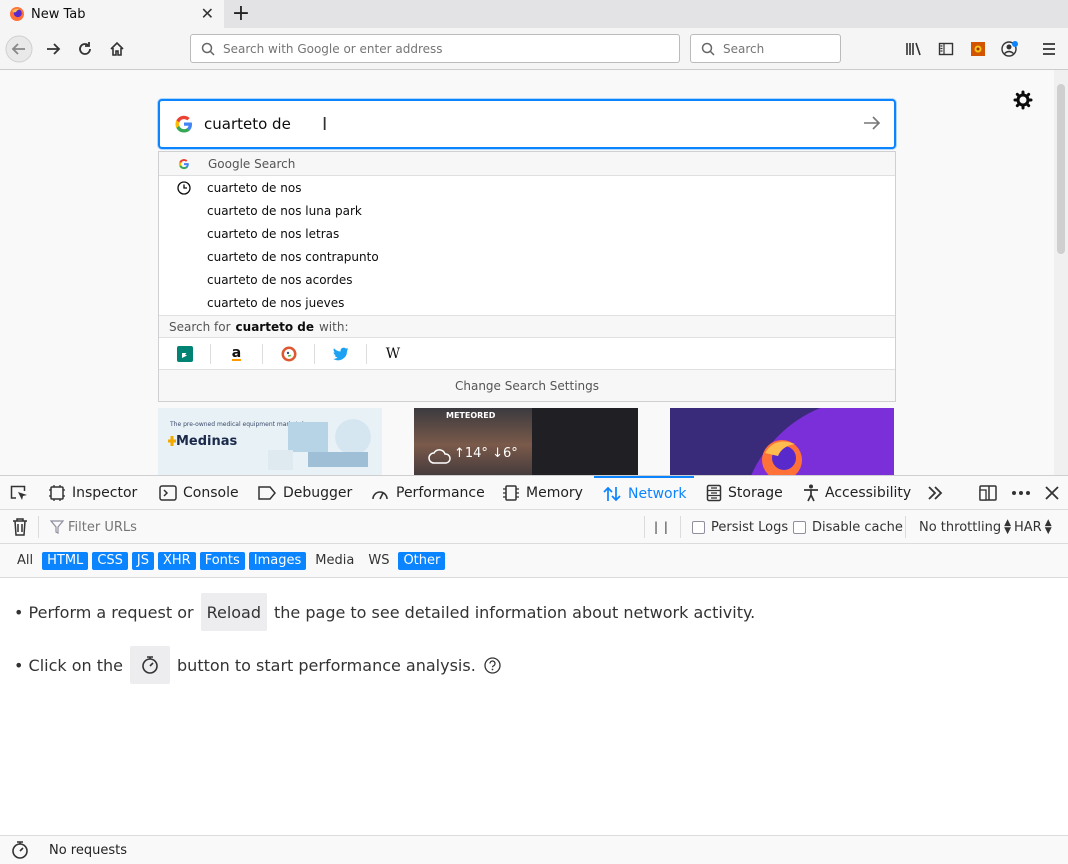 The width and height of the screenshot is (1068, 864). I want to click on hint-text: • Click on the, so click(69, 665).